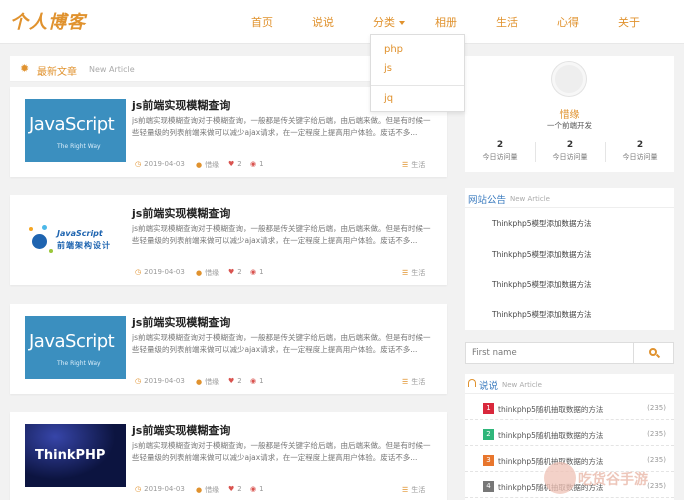  Describe the element at coordinates (112, 69) in the screenshot. I see `section-subtitle: New Article` at that location.